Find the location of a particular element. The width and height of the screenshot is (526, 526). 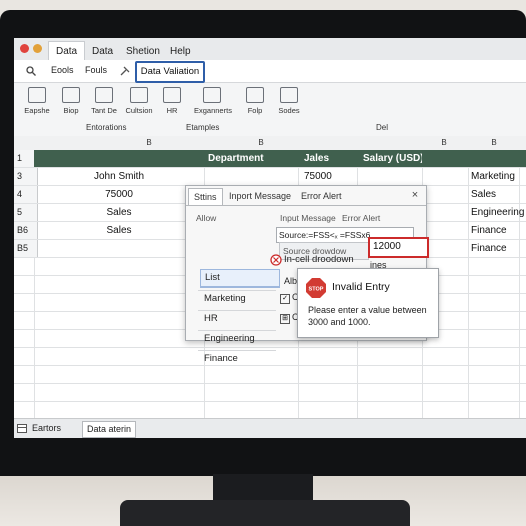

cell-value: 75000 is located at coordinates (119, 194).